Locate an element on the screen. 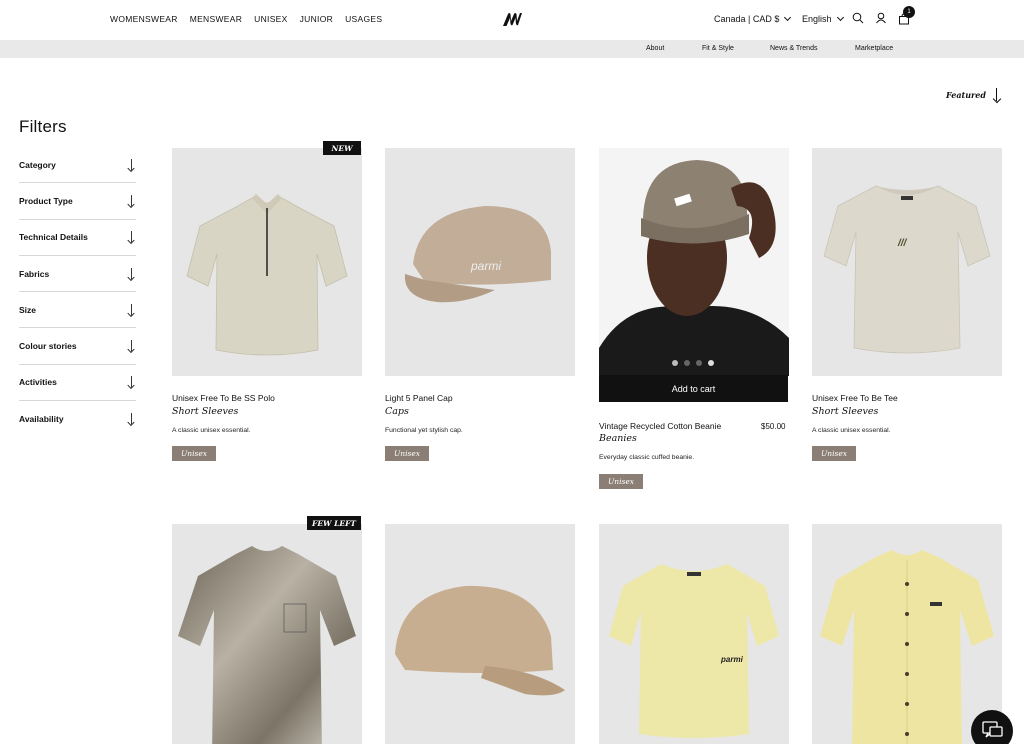  filter-label: Availability is located at coordinates (41, 419).